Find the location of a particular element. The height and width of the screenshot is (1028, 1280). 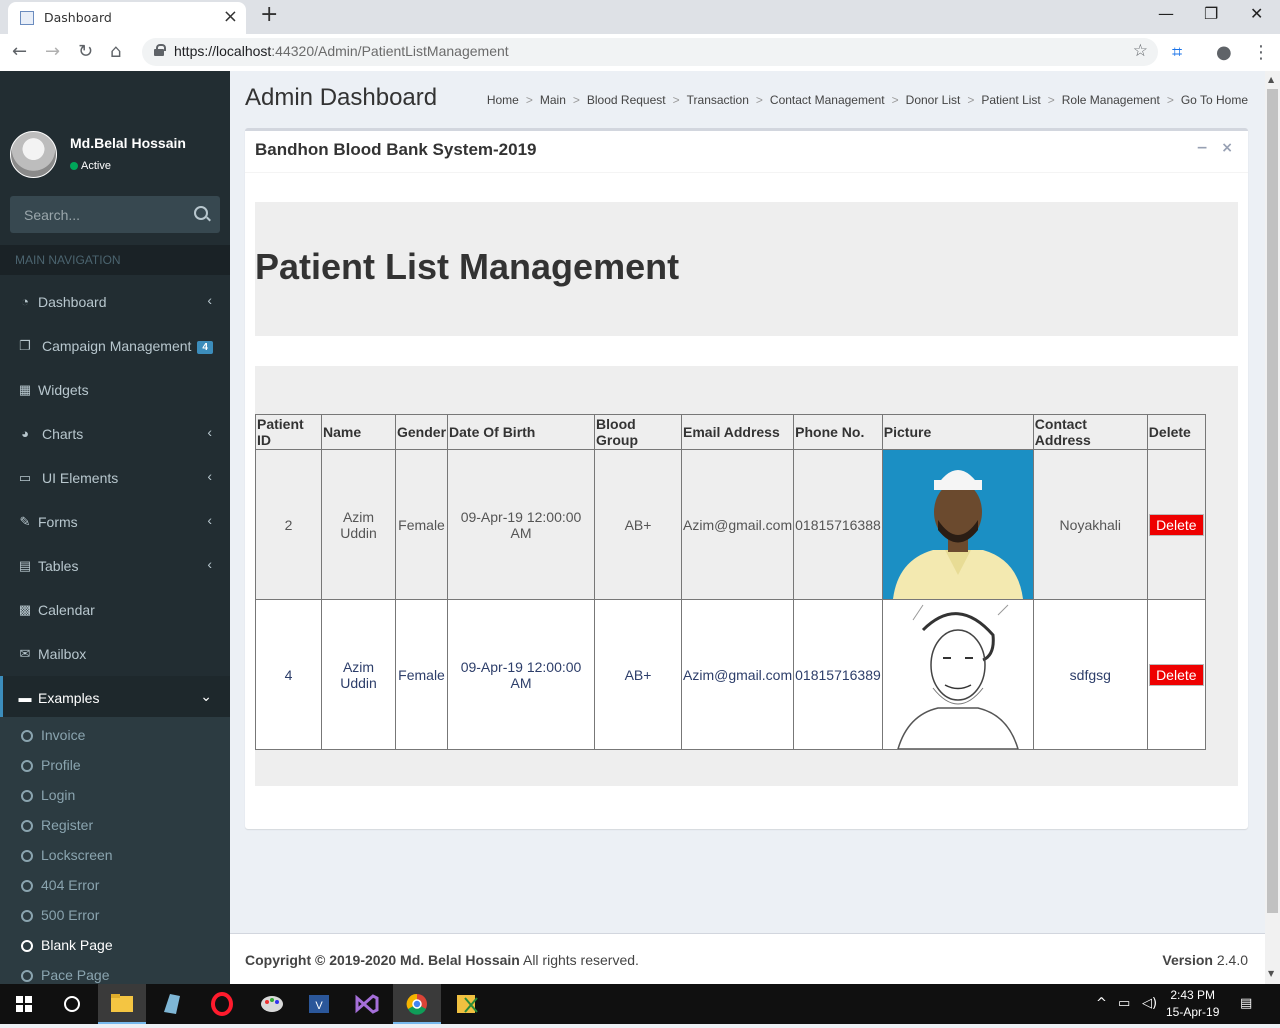

network-icon: ▭ is located at coordinates (1124, 1003).